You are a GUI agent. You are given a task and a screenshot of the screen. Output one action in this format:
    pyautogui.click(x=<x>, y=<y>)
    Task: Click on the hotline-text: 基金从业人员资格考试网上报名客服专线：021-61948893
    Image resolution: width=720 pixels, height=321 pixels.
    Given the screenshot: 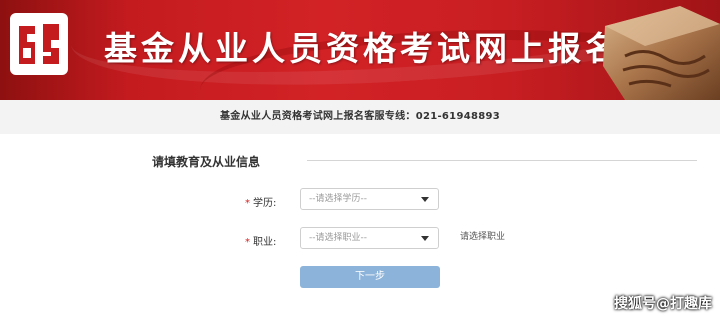 What is the action you would take?
    pyautogui.click(x=360, y=116)
    